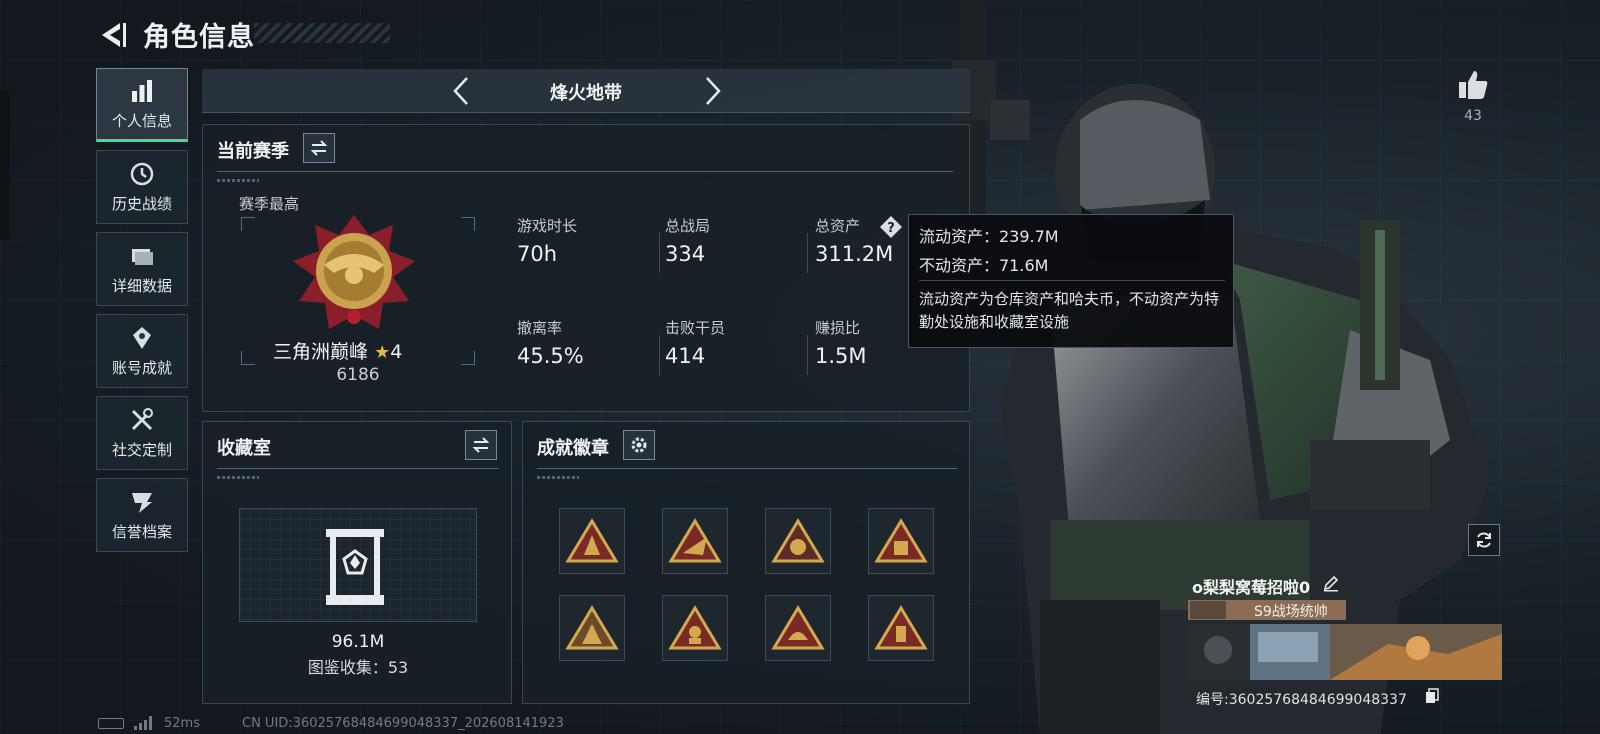 The width and height of the screenshot is (1600, 734). I want to click on mode-selector: 烽火地带, so click(586, 91).